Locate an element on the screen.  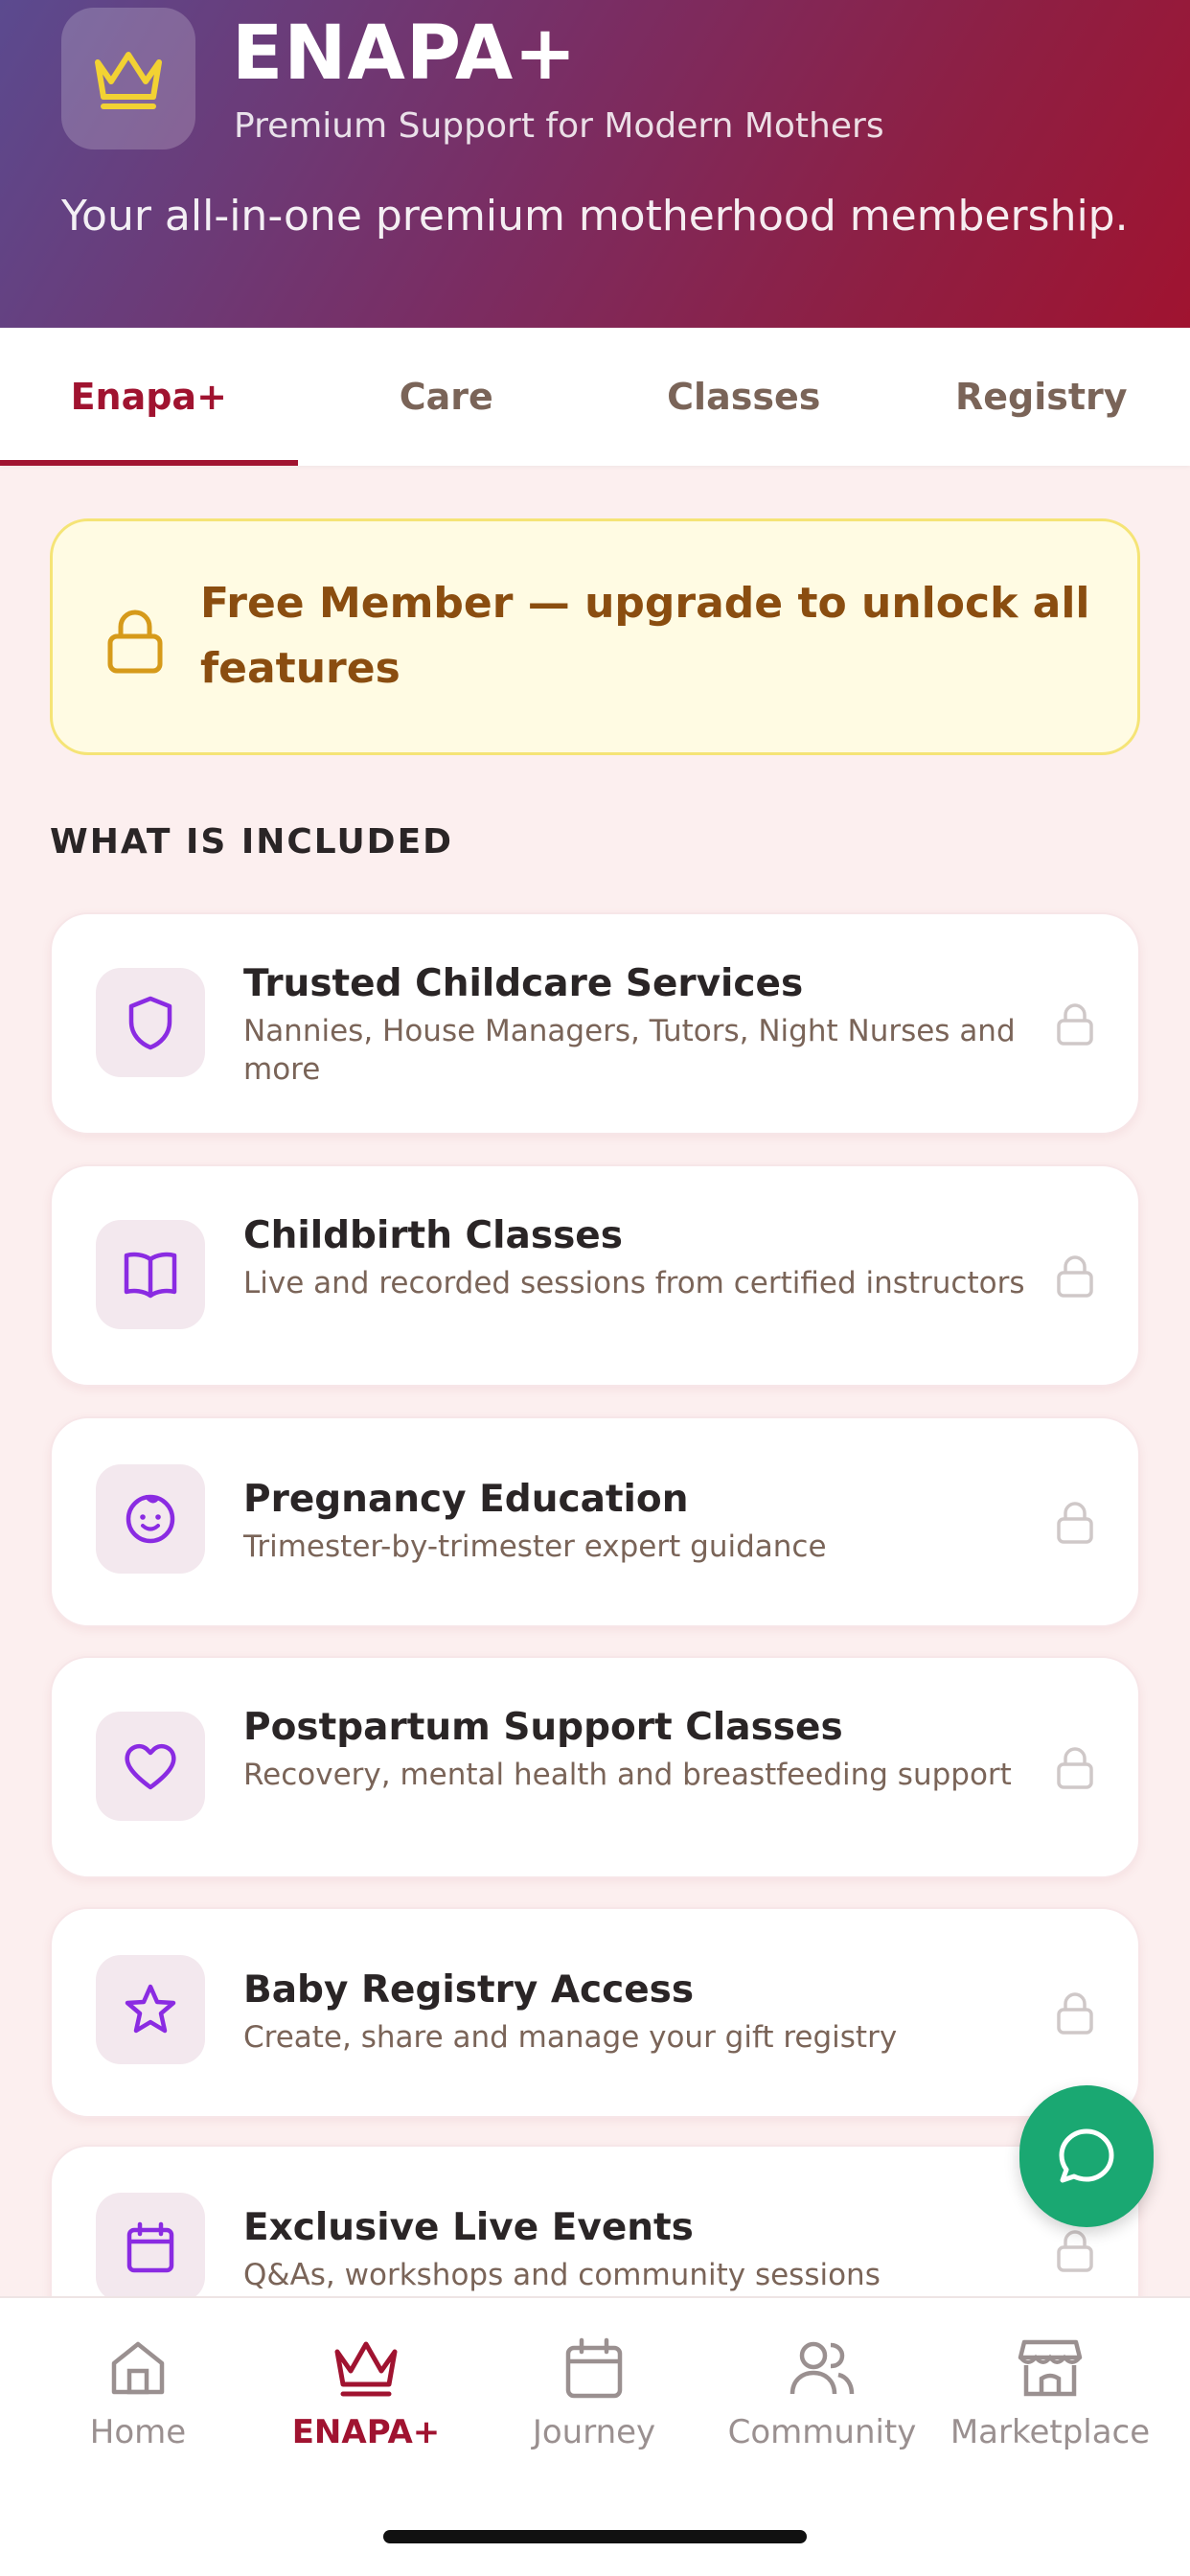
heart-icon is located at coordinates (151, 1766).